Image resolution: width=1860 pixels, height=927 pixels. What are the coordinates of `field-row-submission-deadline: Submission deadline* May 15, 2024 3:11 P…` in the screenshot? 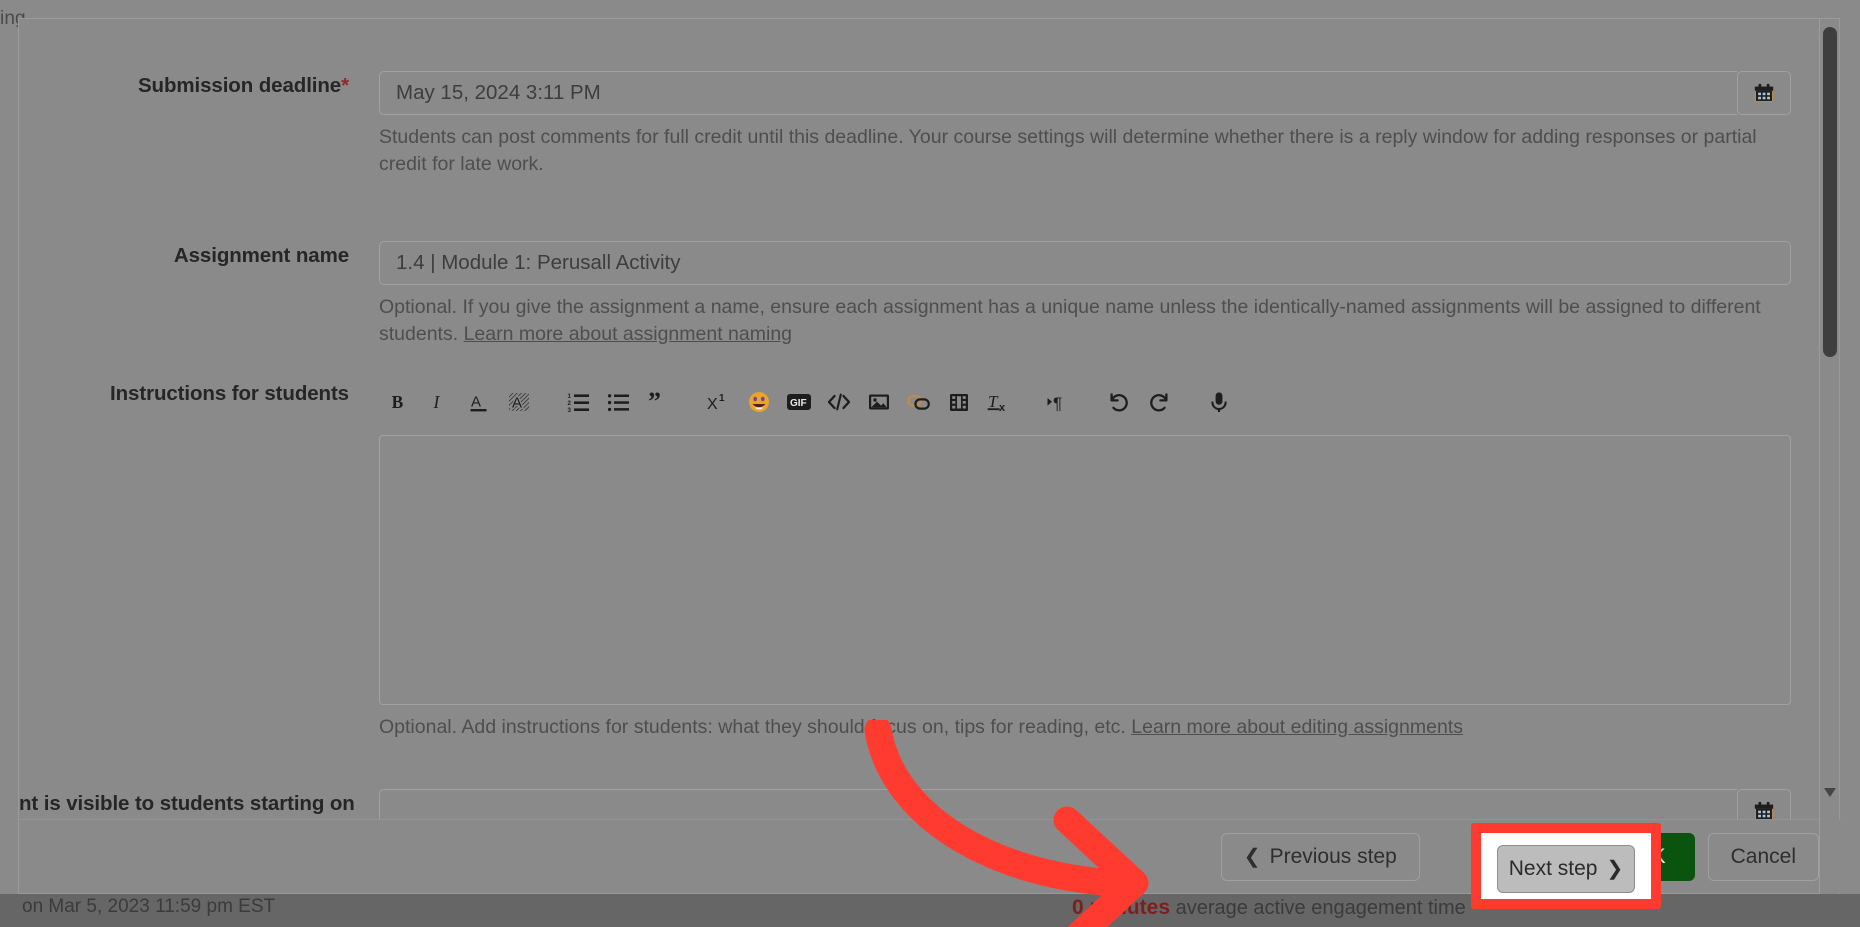 It's located at (914, 124).